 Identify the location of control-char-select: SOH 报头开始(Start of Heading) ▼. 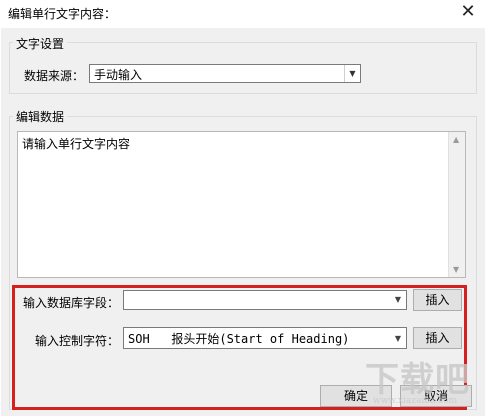
(265, 338).